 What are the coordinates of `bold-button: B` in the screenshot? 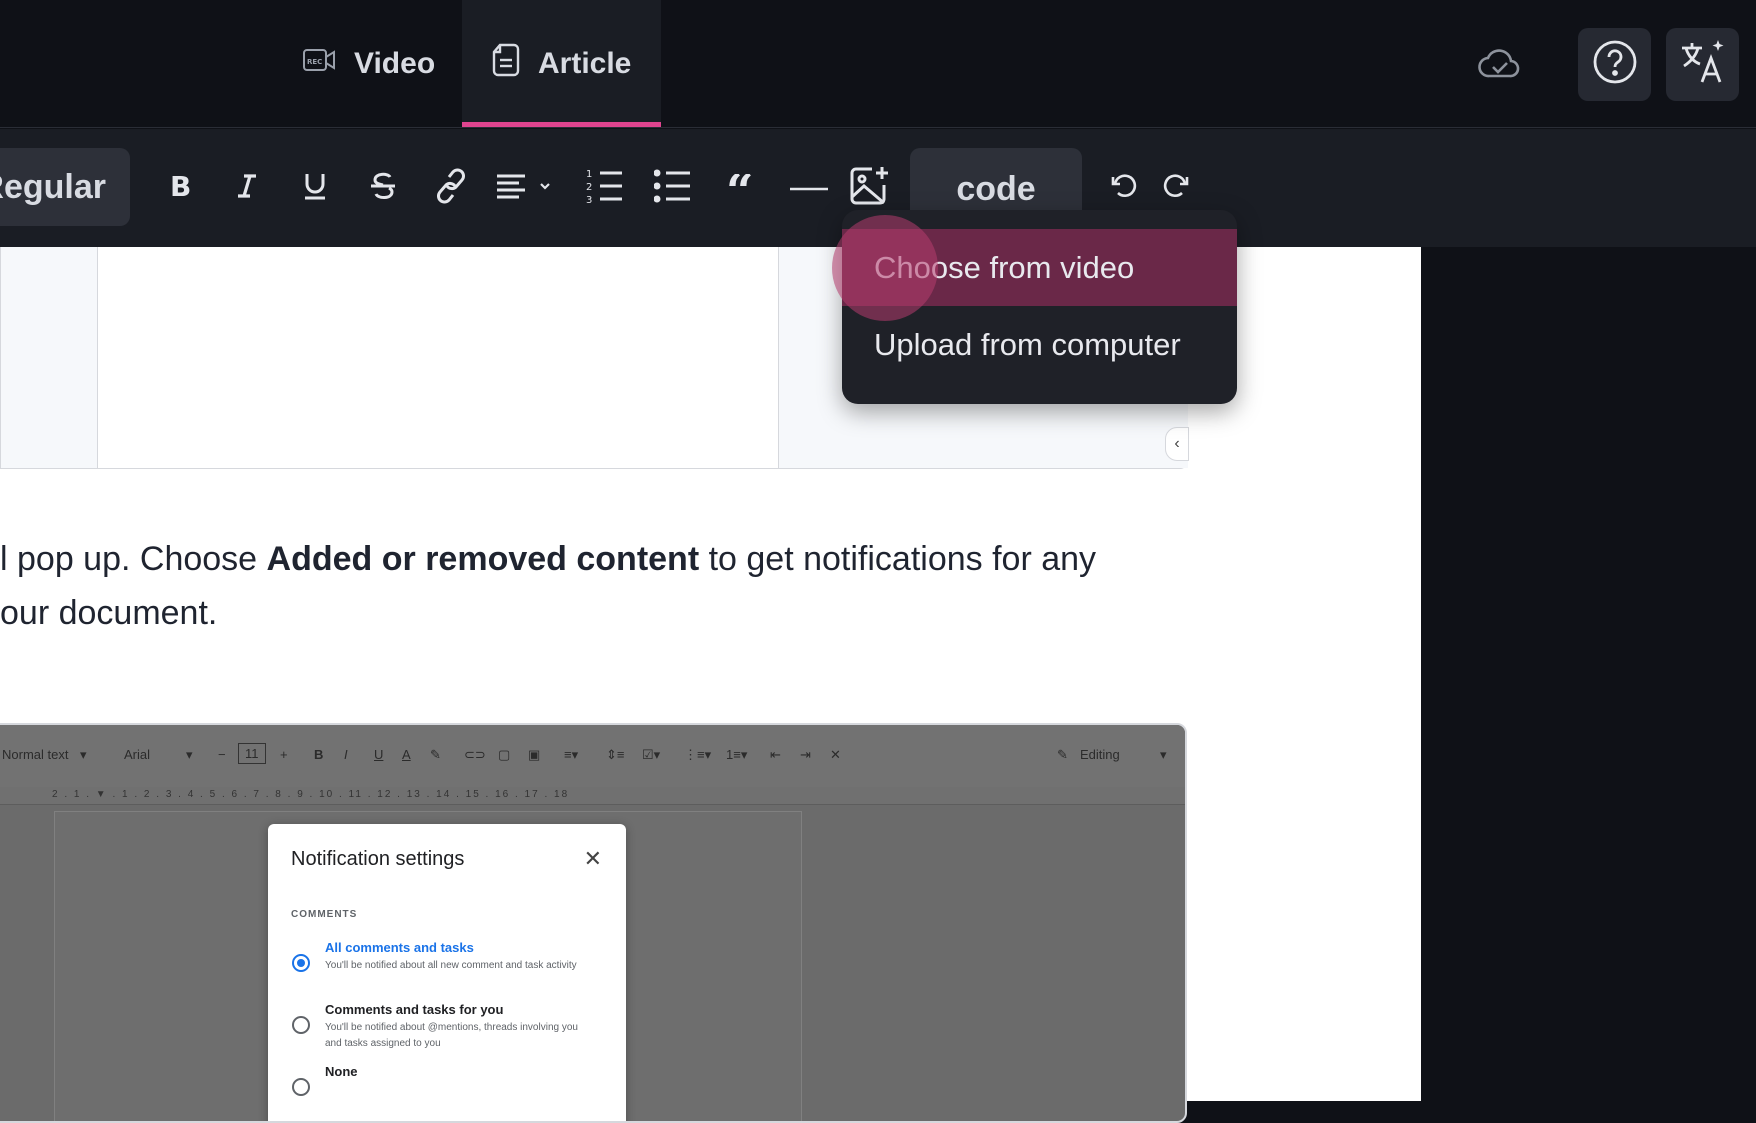 It's located at (179, 188).